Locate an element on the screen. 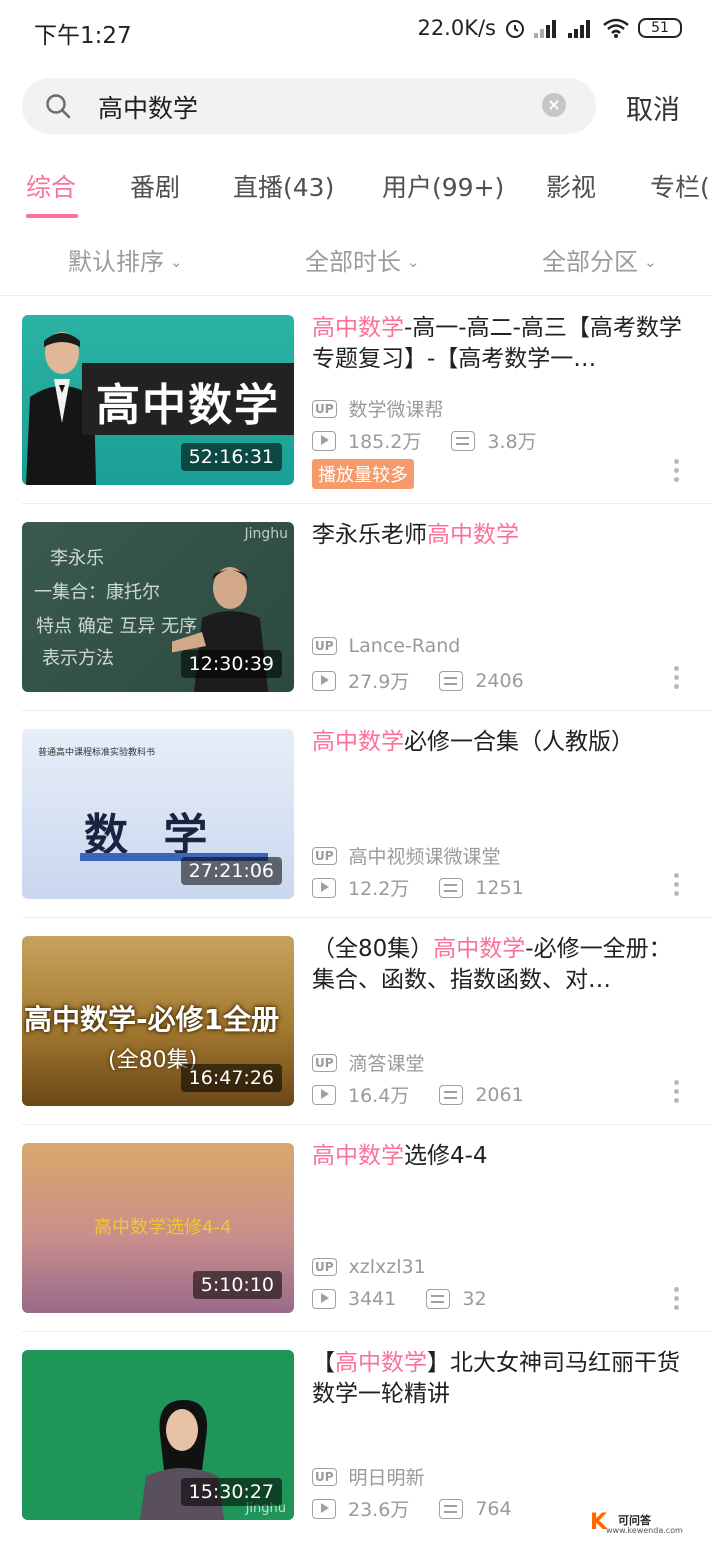 Image resolution: width=712 pixels, height=1544 pixels. search-input: 高中数学 is located at coordinates (148, 107).